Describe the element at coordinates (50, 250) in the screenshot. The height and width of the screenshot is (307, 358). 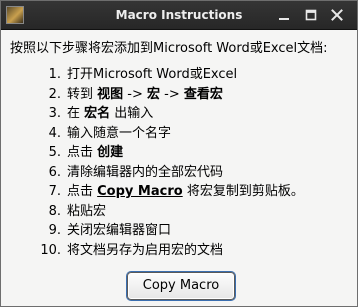
I see `step-number: 10.` at that location.